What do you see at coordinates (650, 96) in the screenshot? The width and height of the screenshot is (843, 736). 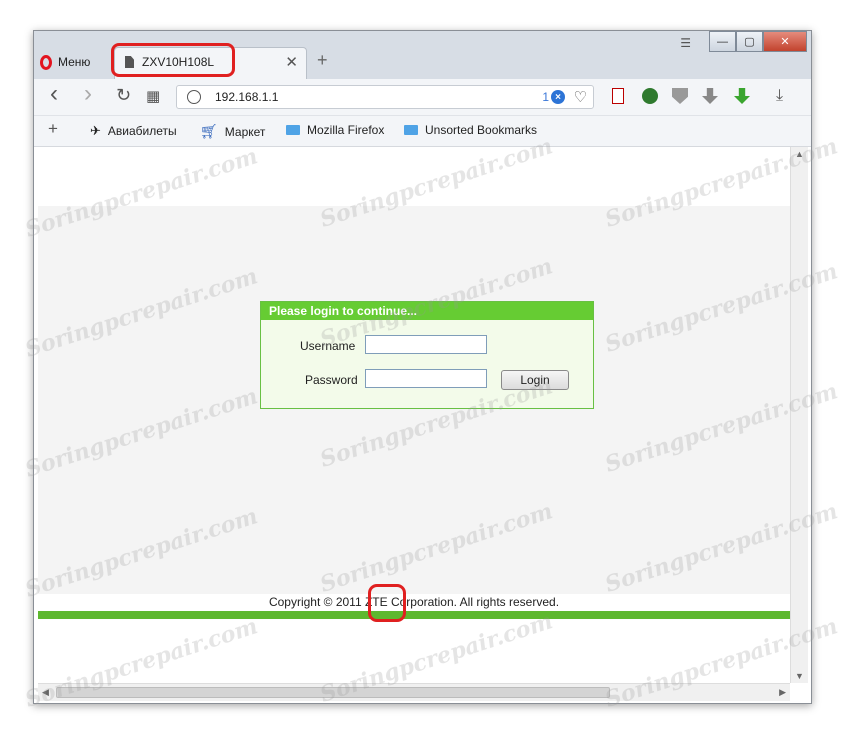 I see `extension-globe-icon` at bounding box center [650, 96].